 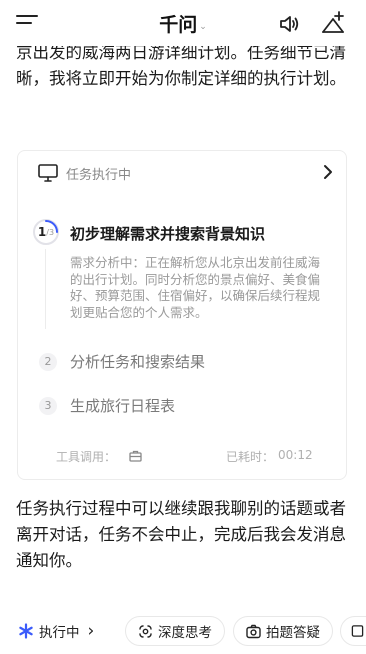 What do you see at coordinates (295, 455) in the screenshot?
I see `elapsed-time: 00:12` at bounding box center [295, 455].